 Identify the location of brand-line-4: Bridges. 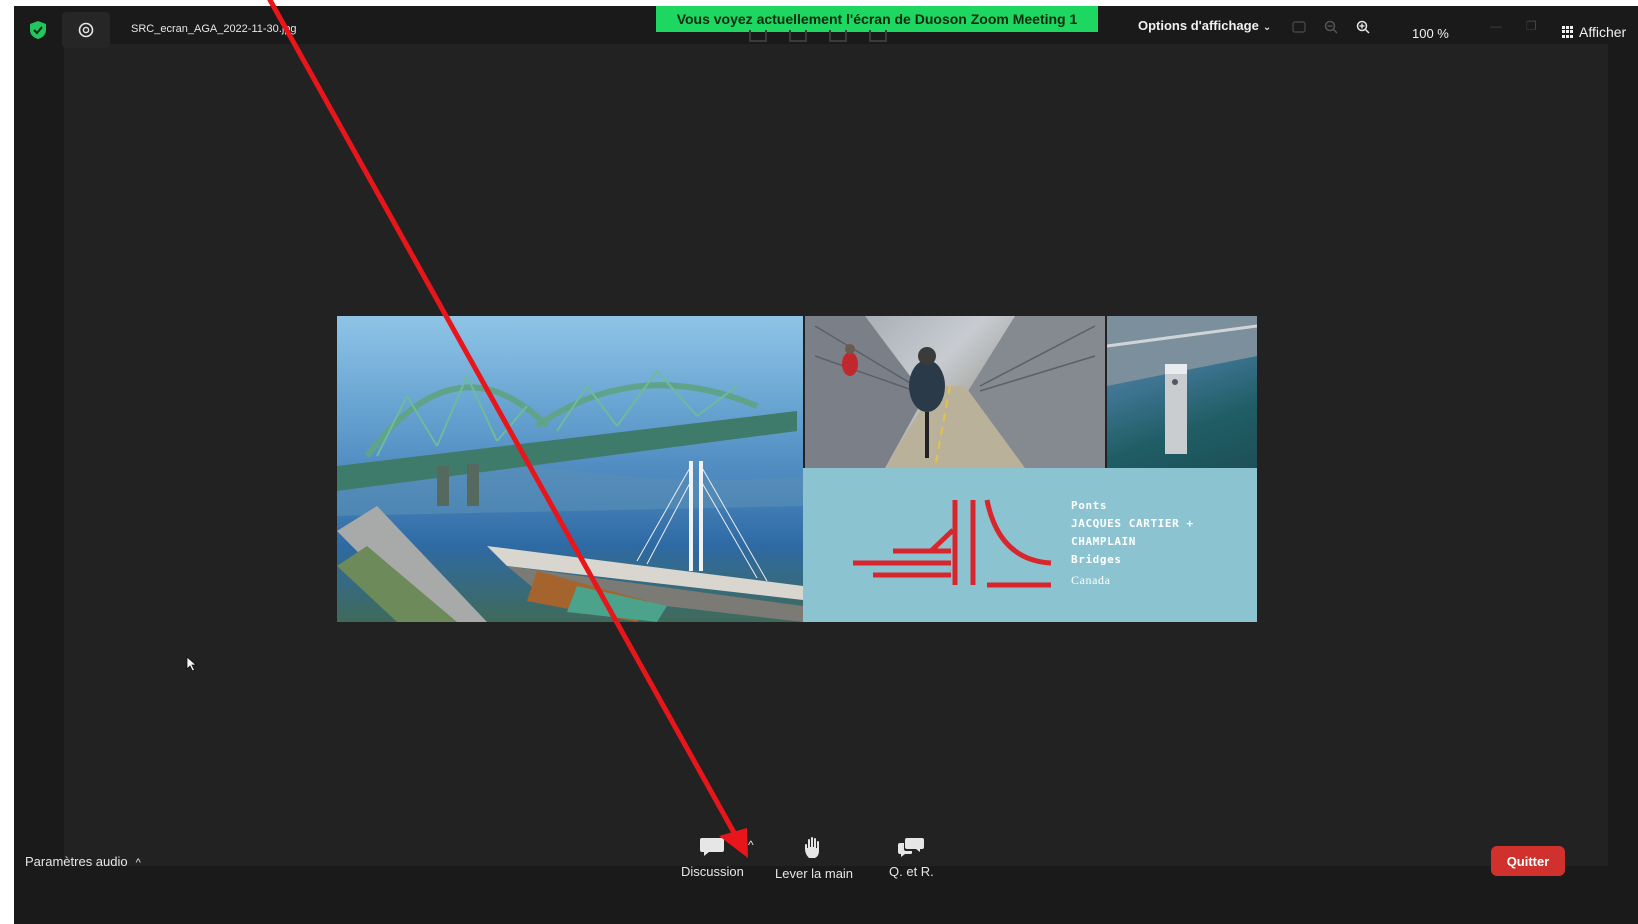
(1096, 559).